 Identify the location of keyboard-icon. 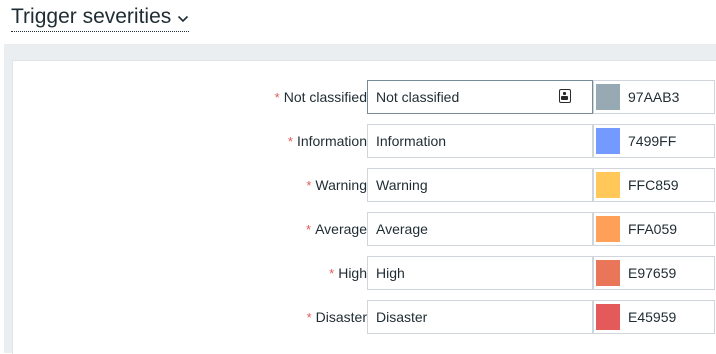
(565, 96).